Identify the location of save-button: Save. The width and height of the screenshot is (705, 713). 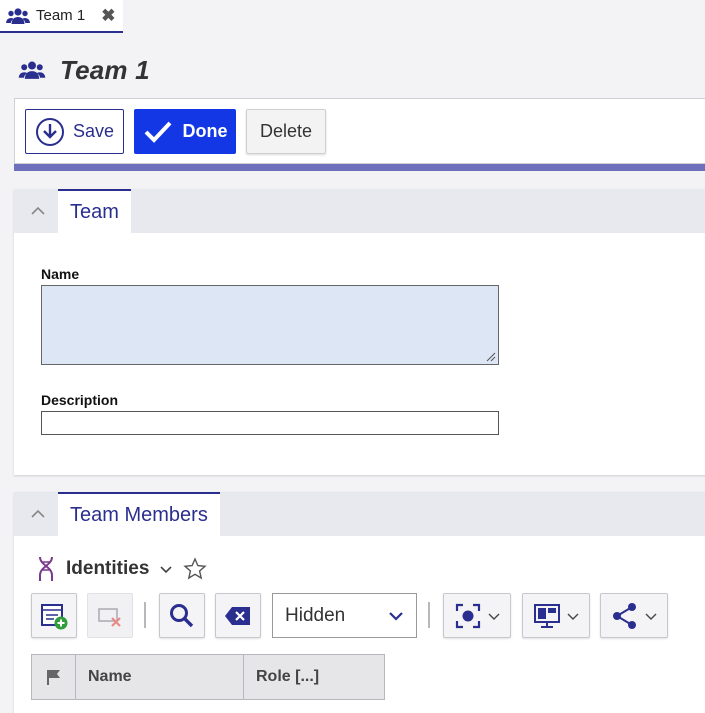
(74, 131).